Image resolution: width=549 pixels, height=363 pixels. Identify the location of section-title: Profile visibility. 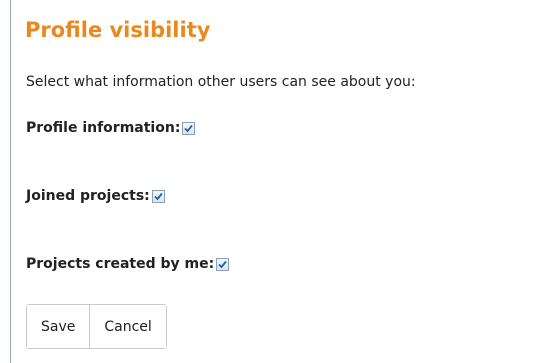
(118, 30).